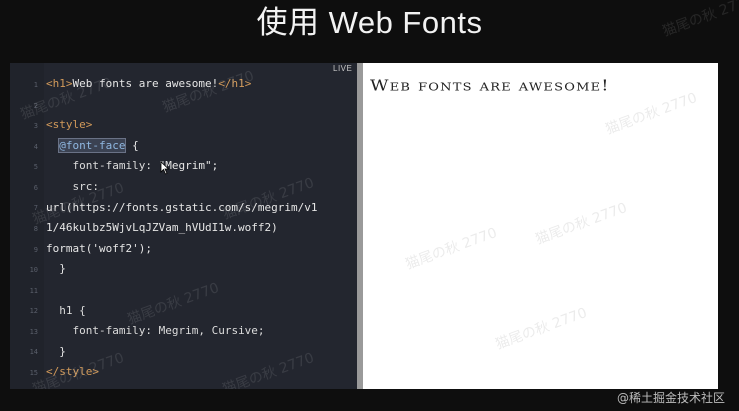 The height and width of the screenshot is (411, 739). What do you see at coordinates (69, 125) in the screenshot?
I see `style-open-tag: <style>` at bounding box center [69, 125].